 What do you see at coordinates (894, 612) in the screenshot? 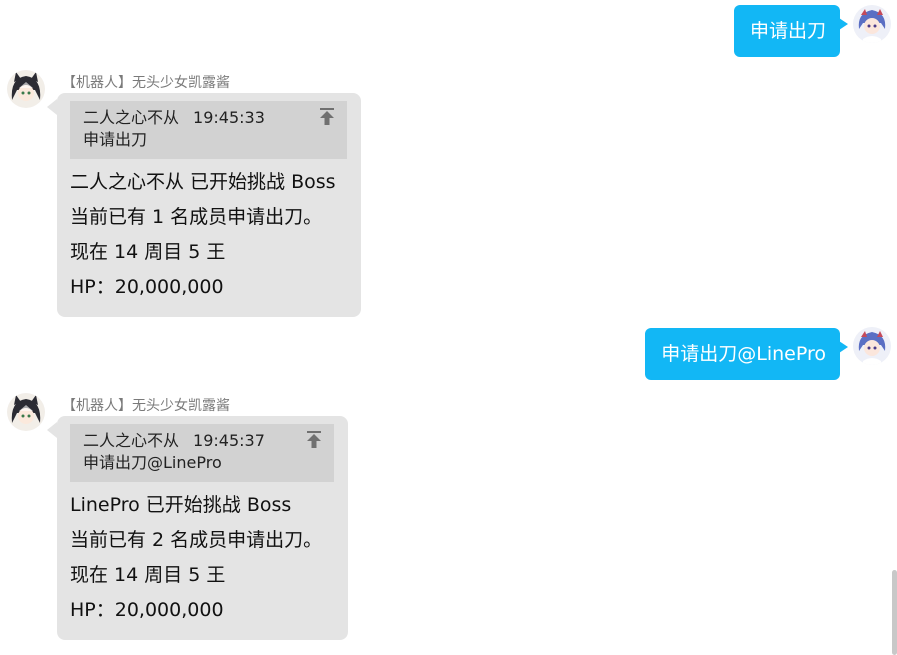
I see `scrollbar` at bounding box center [894, 612].